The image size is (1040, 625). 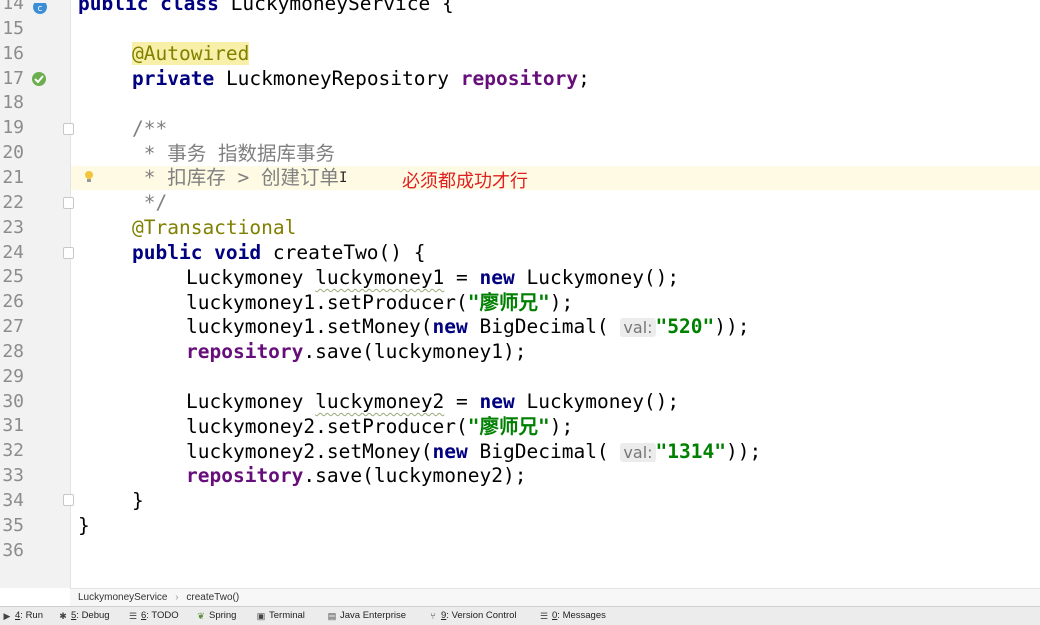 I want to click on messages-tool-button: ☰ 0: Messages, so click(x=572, y=616).